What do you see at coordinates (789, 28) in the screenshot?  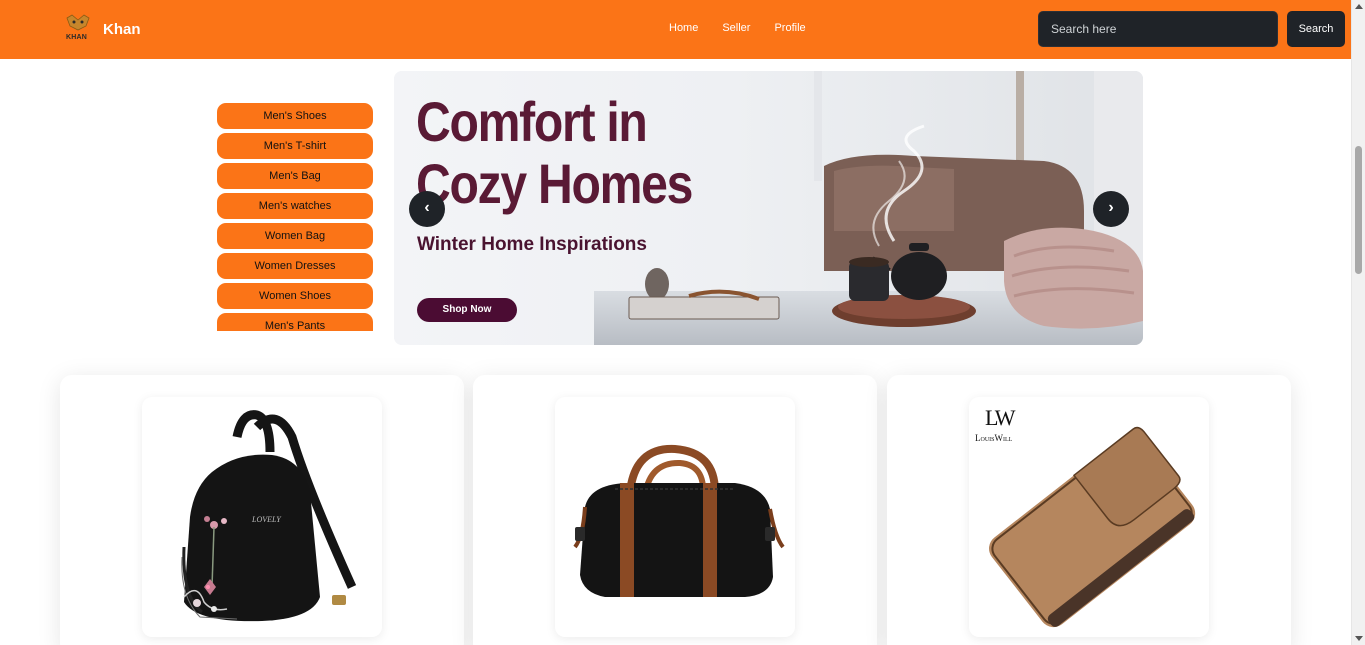 I see `nav-link-profile: Profile` at bounding box center [789, 28].